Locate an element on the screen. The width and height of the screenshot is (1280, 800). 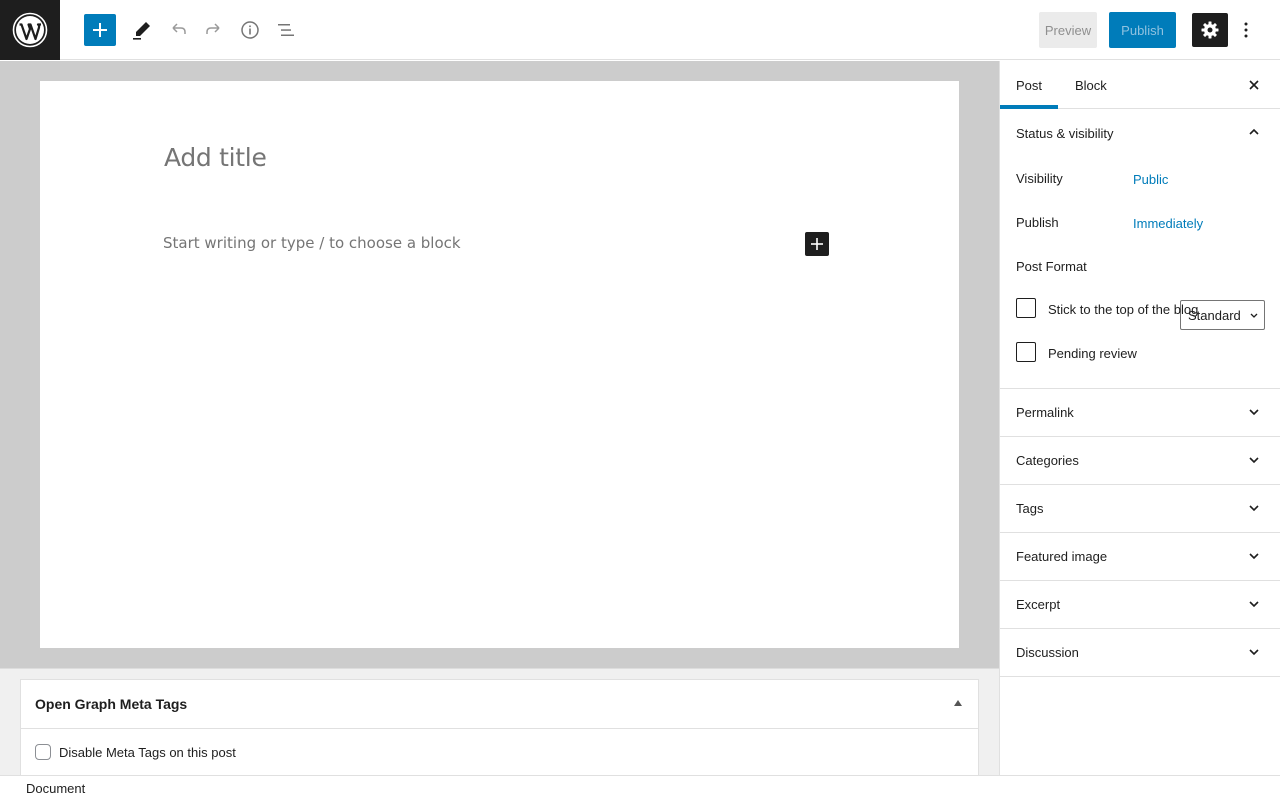
wordpress-logo-icon is located at coordinates (30, 30).